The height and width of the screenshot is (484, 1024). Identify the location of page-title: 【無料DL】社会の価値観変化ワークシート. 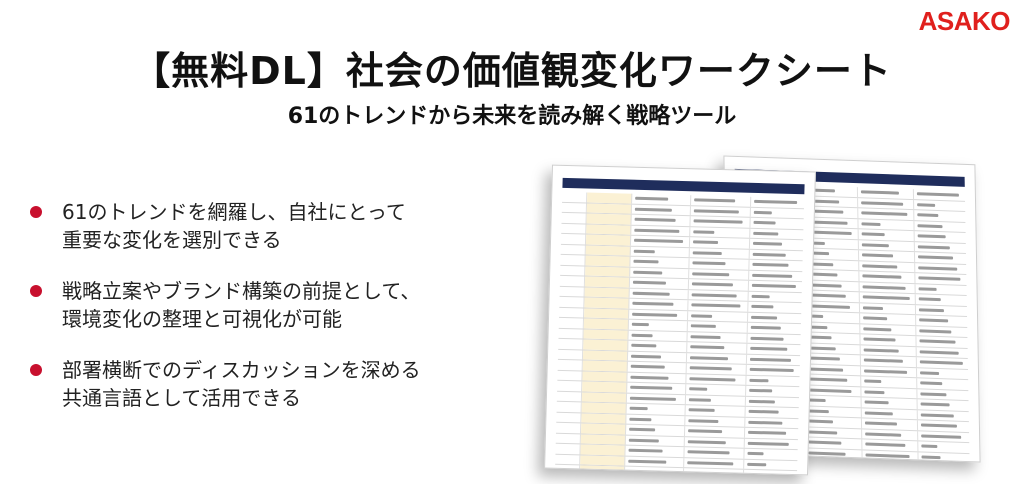
(512, 71).